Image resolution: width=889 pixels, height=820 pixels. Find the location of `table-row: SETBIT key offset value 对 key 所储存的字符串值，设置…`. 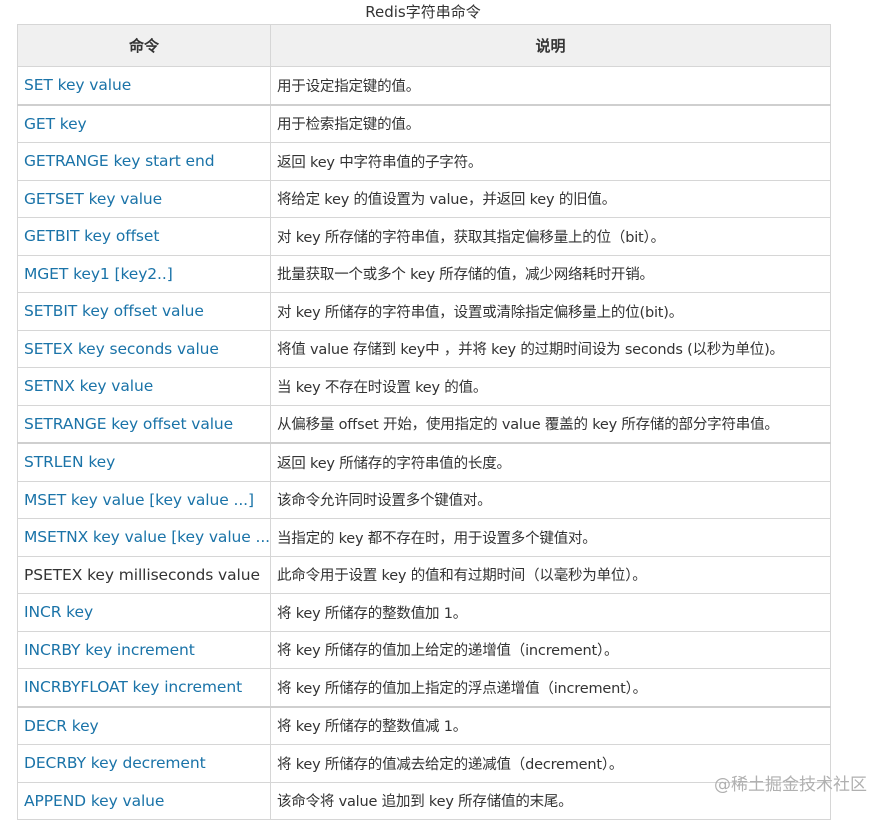

table-row: SETBIT key offset value 对 key 所储存的字符串值，设置… is located at coordinates (424, 311).